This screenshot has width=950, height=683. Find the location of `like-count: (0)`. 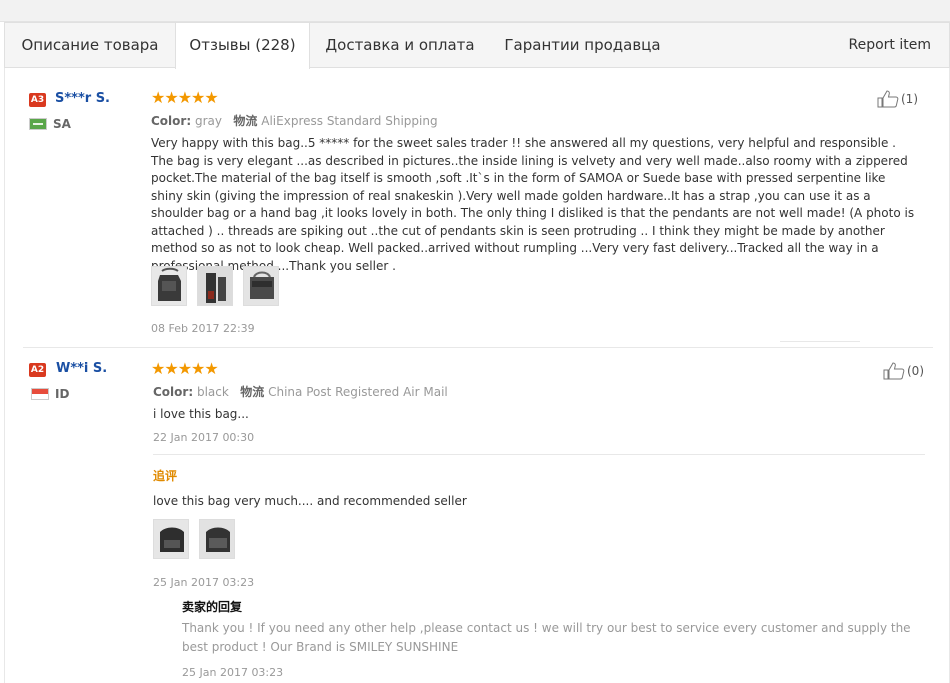

like-count: (0) is located at coordinates (915, 371).